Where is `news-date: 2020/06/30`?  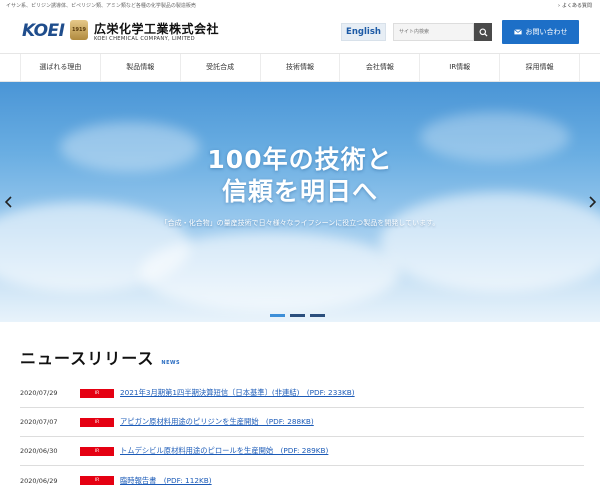
news-date: 2020/06/30 is located at coordinates (39, 451).